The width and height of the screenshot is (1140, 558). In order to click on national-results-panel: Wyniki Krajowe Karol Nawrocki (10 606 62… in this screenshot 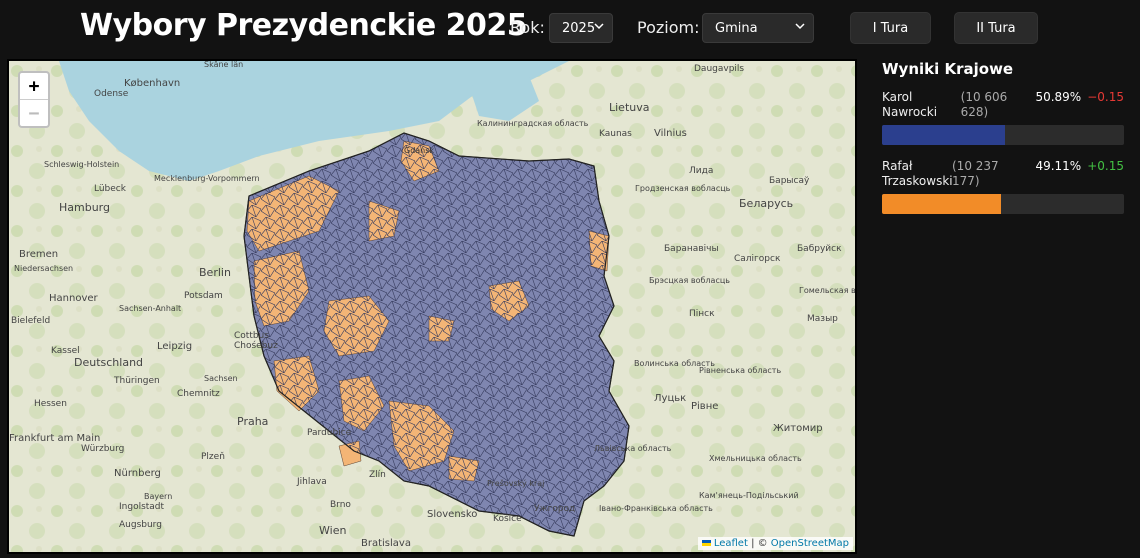, I will do `click(1003, 144)`.